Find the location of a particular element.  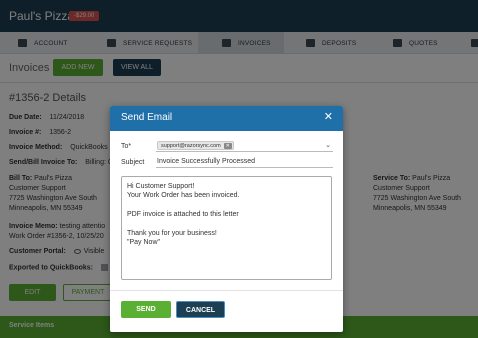

body-line: PDF invoice is attached to this letter is located at coordinates (183, 215).